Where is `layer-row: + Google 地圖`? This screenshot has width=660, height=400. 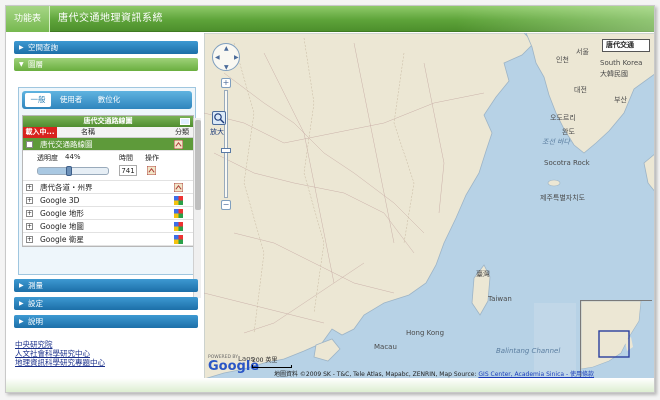 layer-row: + Google 地圖 is located at coordinates (108, 226).